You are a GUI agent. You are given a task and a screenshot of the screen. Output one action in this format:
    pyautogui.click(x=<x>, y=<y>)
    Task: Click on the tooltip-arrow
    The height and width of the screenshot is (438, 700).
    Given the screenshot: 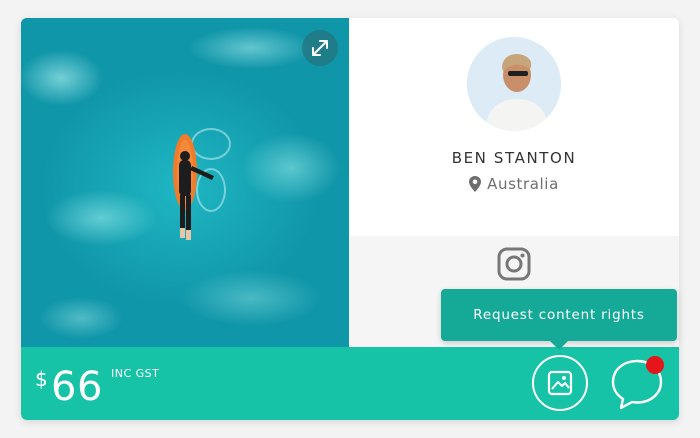 What is the action you would take?
    pyautogui.click(x=559, y=345)
    